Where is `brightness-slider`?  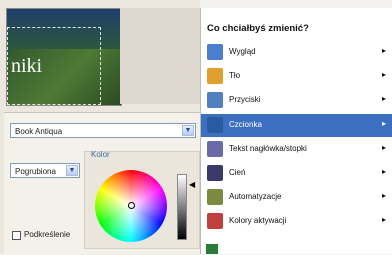
brightness-slider is located at coordinates (182, 207).